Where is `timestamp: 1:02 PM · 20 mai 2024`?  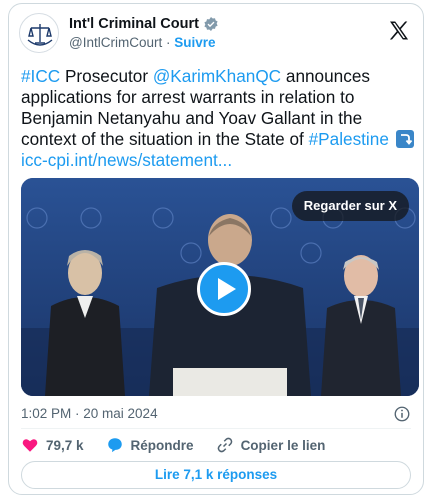 timestamp: 1:02 PM · 20 mai 2024 is located at coordinates (89, 413).